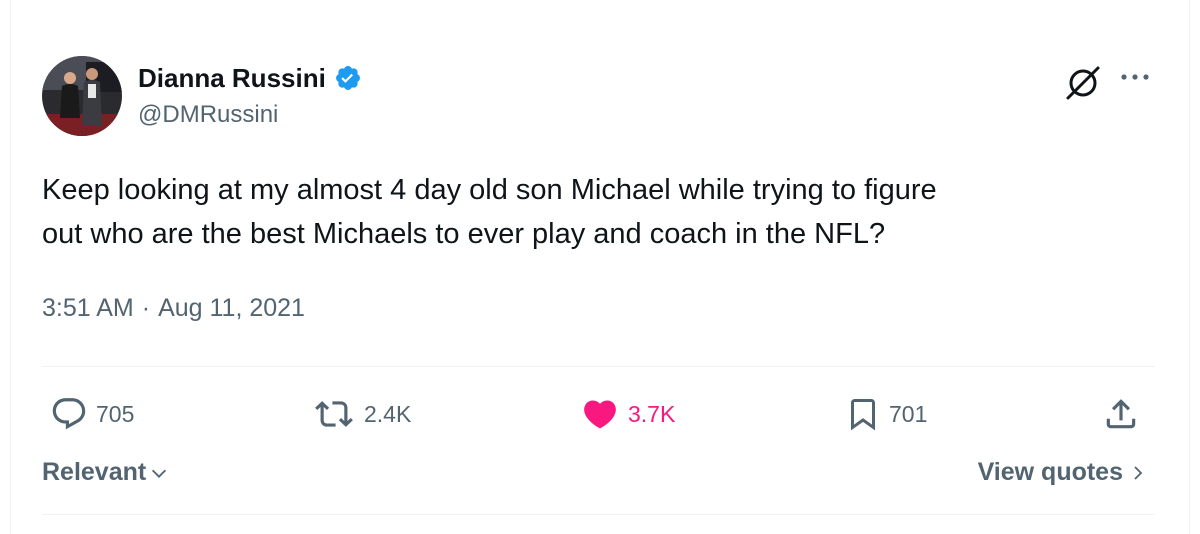 This screenshot has height=534, width=1200. I want to click on view-quotes-label: View quotes, so click(1050, 472).